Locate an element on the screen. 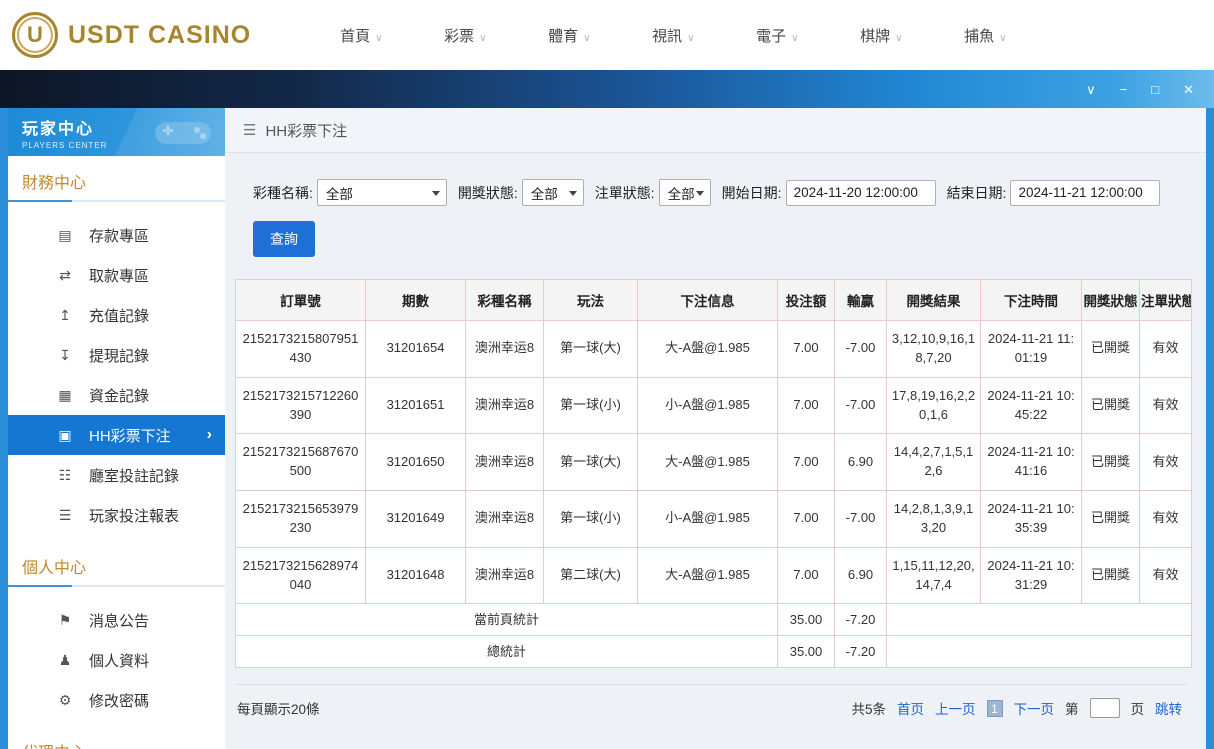 The height and width of the screenshot is (749, 1214). start-date-label: 開始日期: is located at coordinates (751, 192).